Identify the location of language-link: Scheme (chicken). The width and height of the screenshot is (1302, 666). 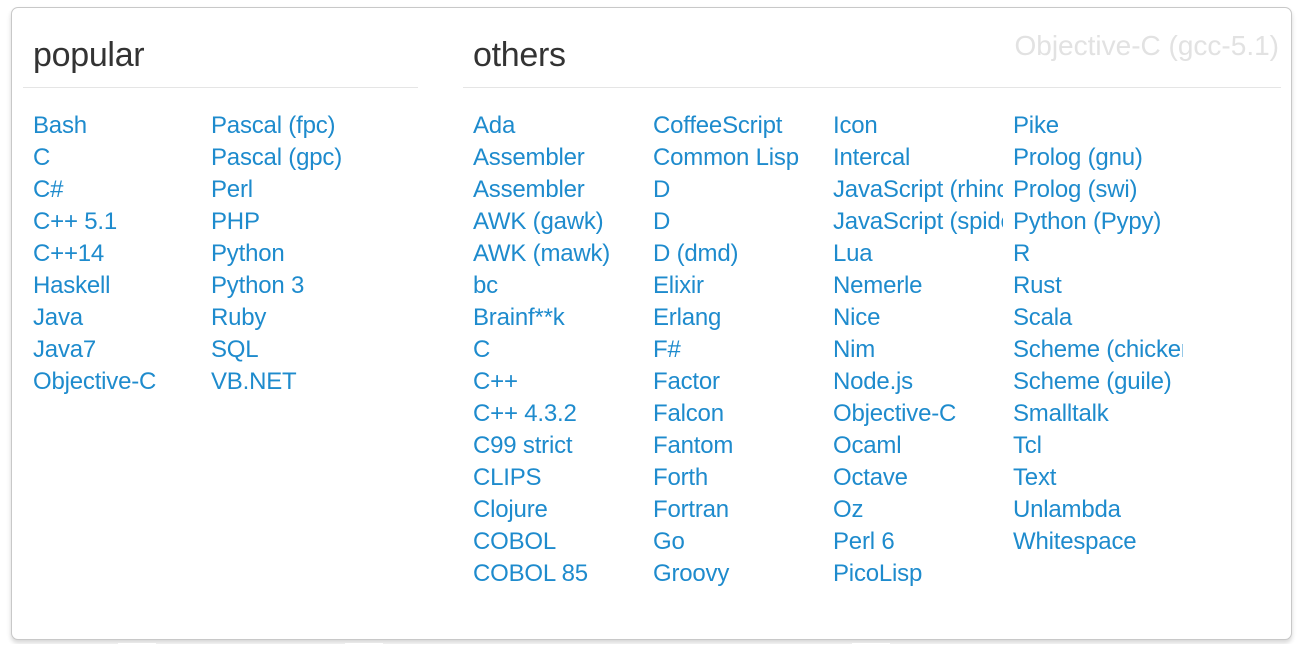
(1093, 350).